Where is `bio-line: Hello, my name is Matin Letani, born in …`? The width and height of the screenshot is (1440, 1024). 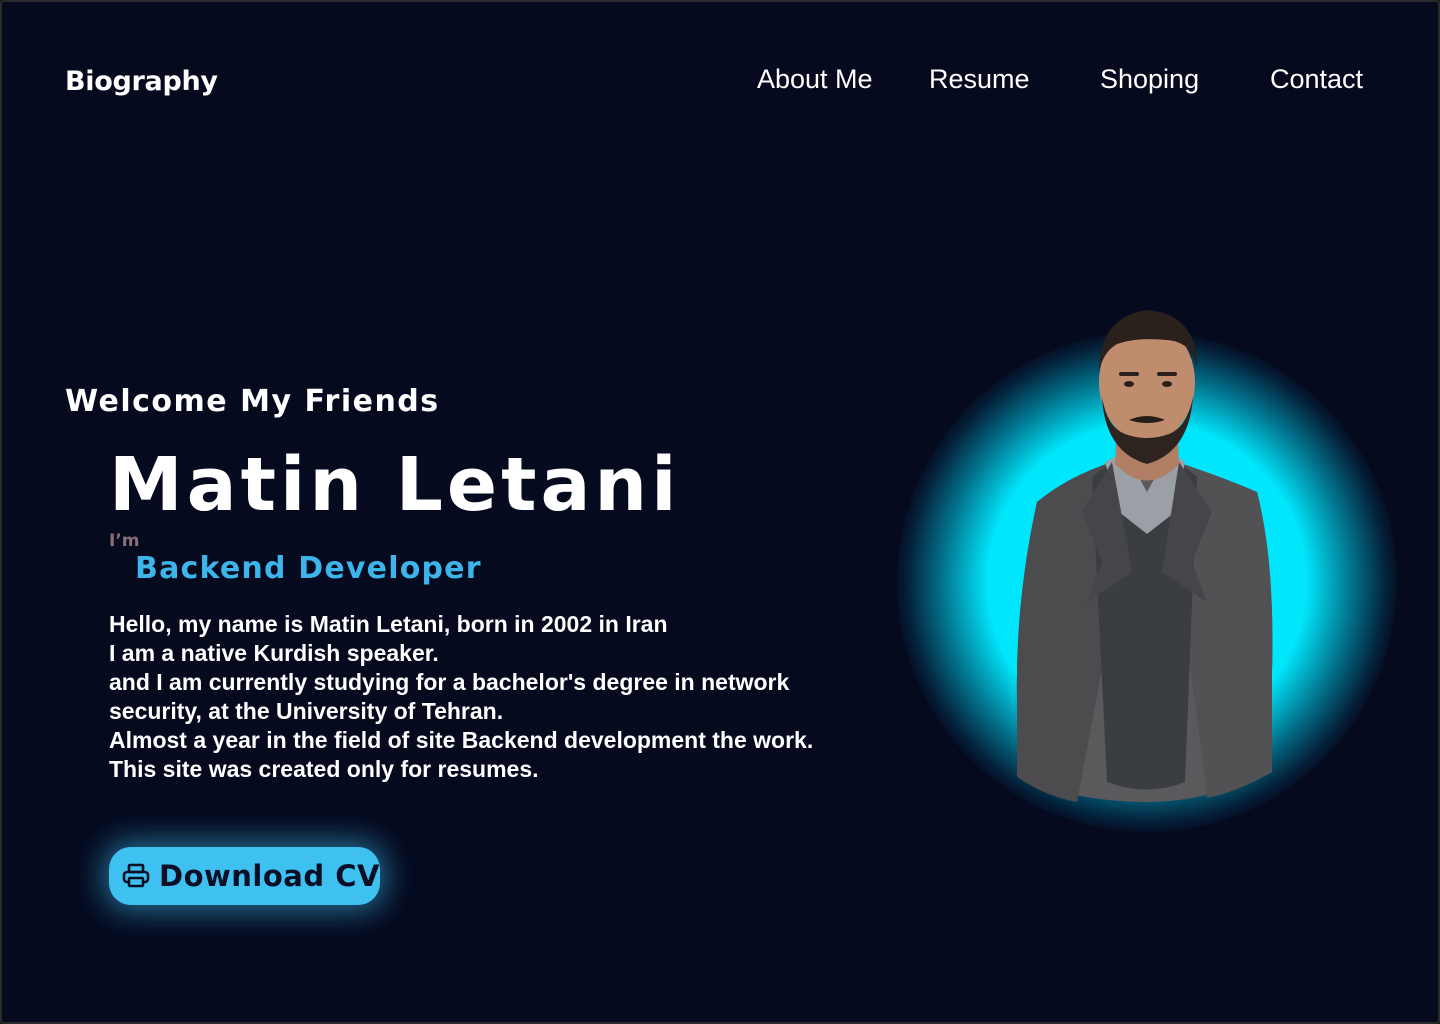 bio-line: Hello, my name is Matin Letani, born in … is located at coordinates (388, 624).